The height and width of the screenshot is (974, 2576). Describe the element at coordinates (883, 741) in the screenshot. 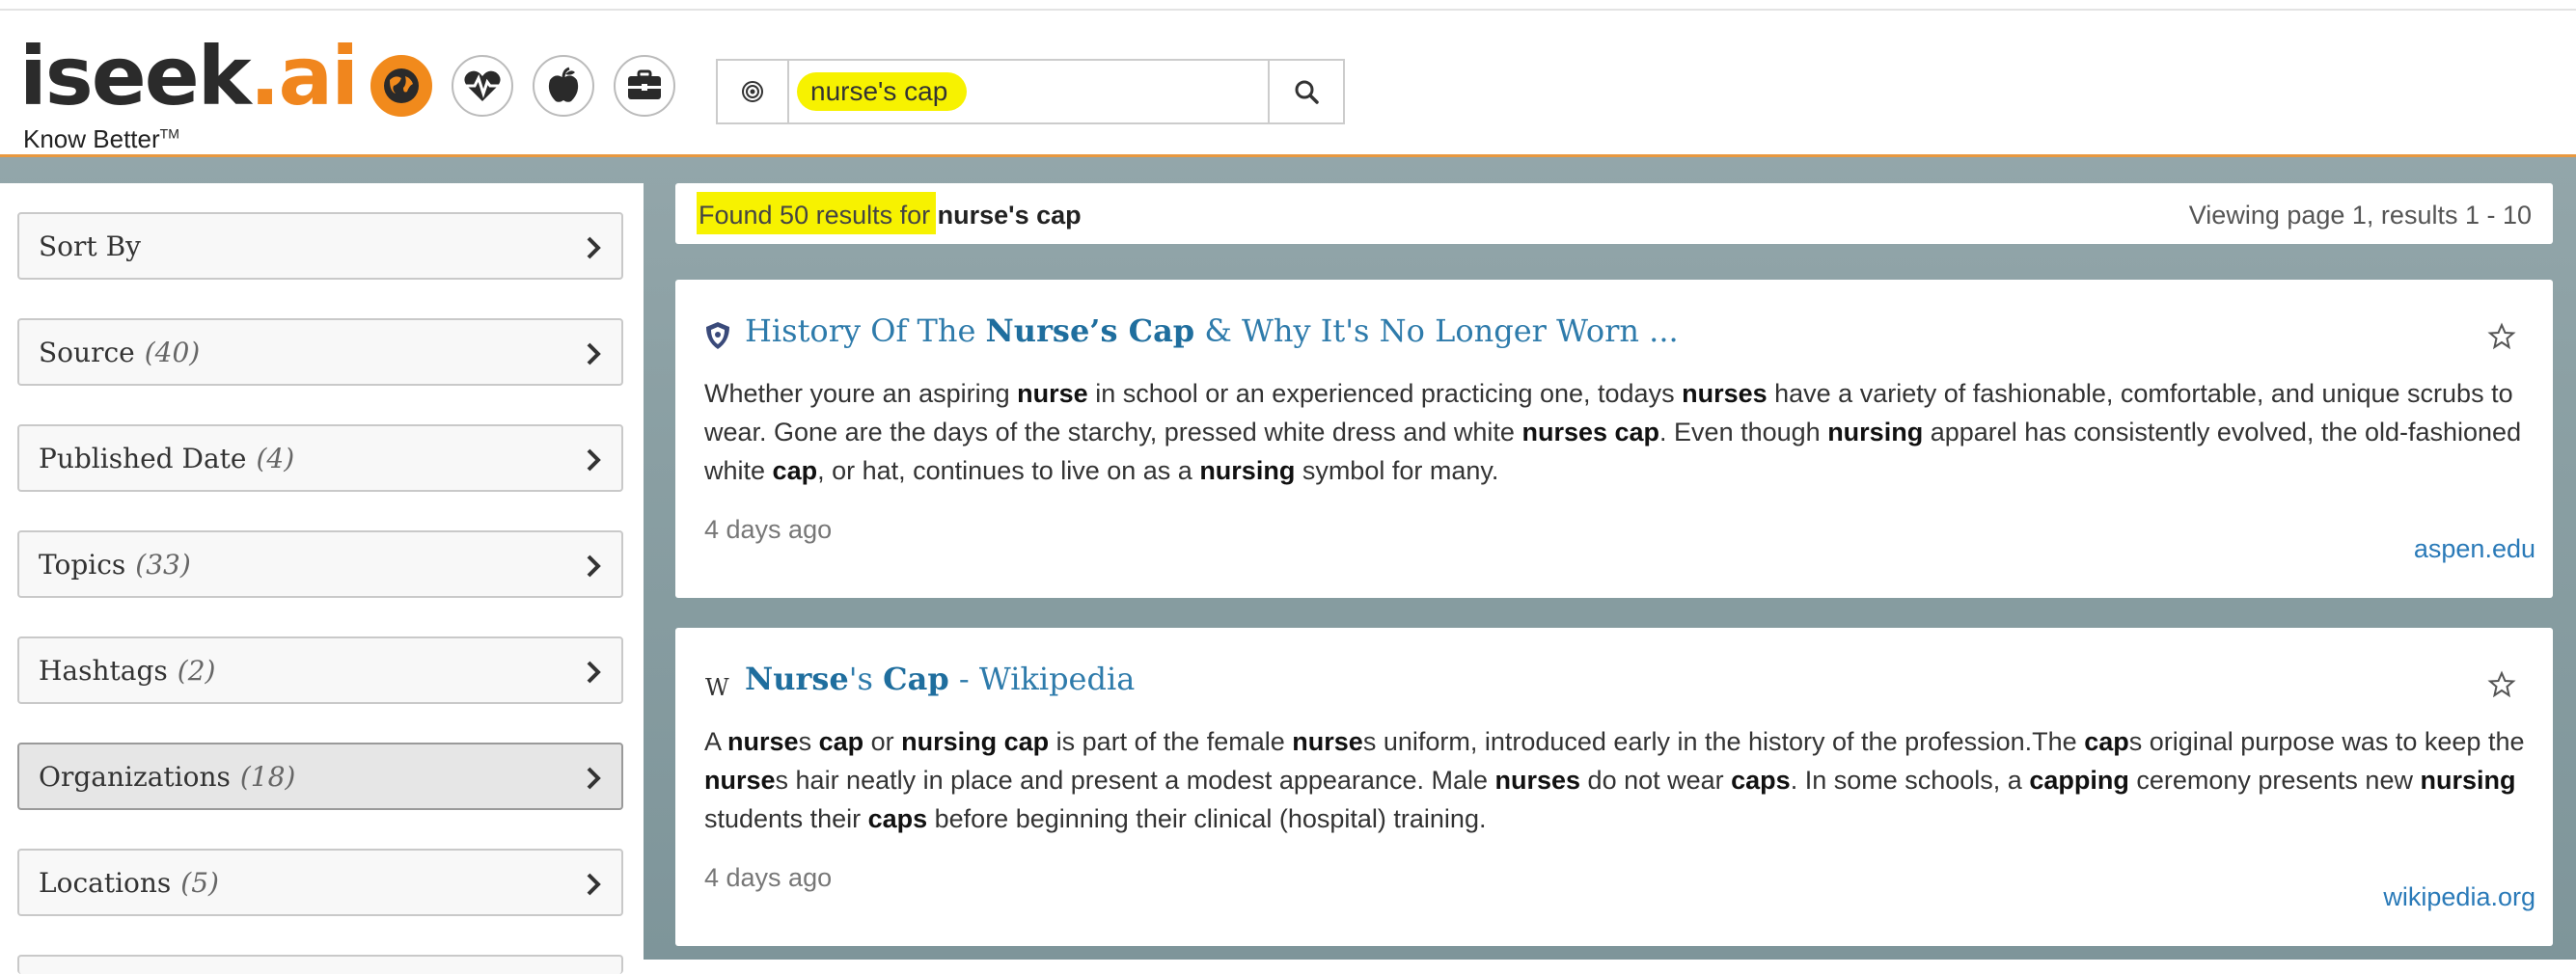

I see `snippet-text: or` at that location.